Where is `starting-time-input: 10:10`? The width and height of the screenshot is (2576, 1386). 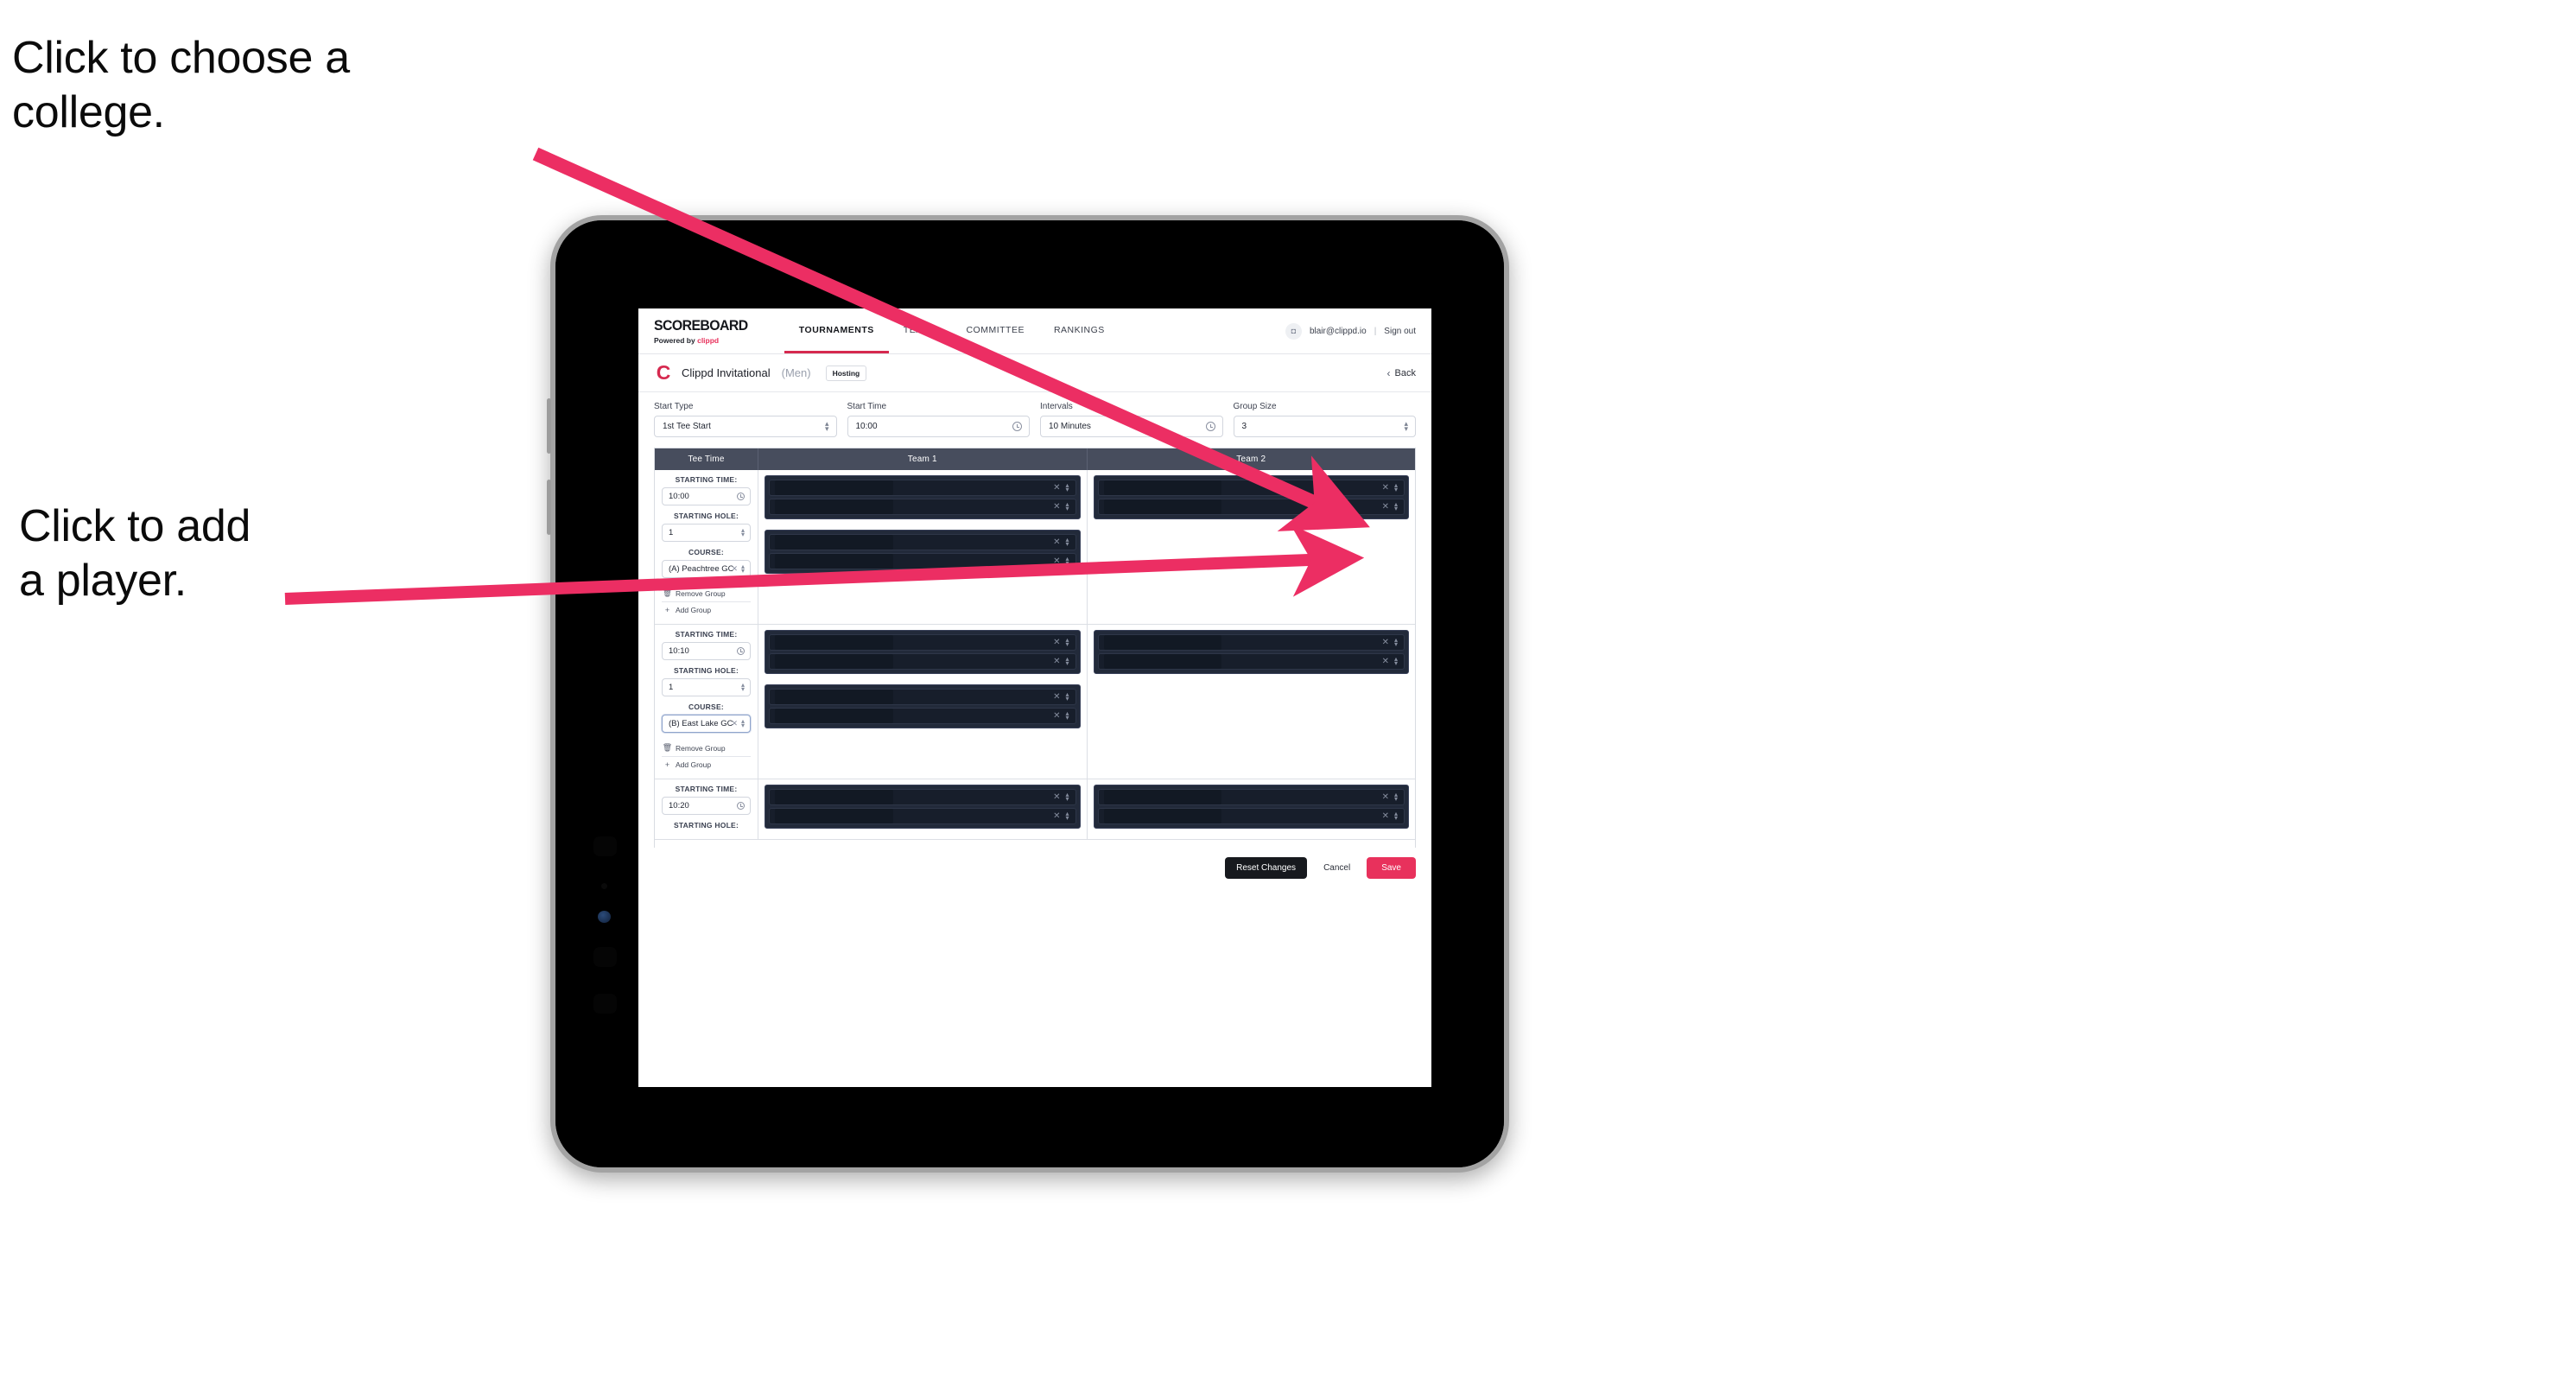 starting-time-input: 10:10 is located at coordinates (706, 651).